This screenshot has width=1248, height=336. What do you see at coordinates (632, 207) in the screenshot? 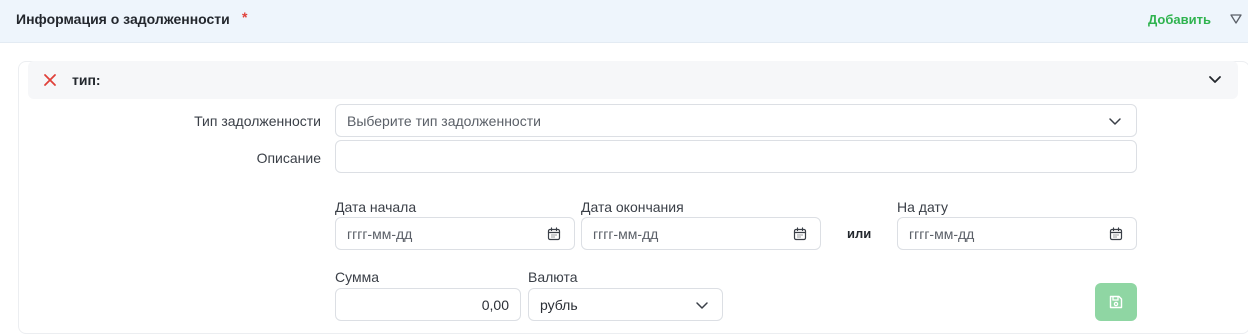
I see `end-date-label: Дата окончания` at bounding box center [632, 207].